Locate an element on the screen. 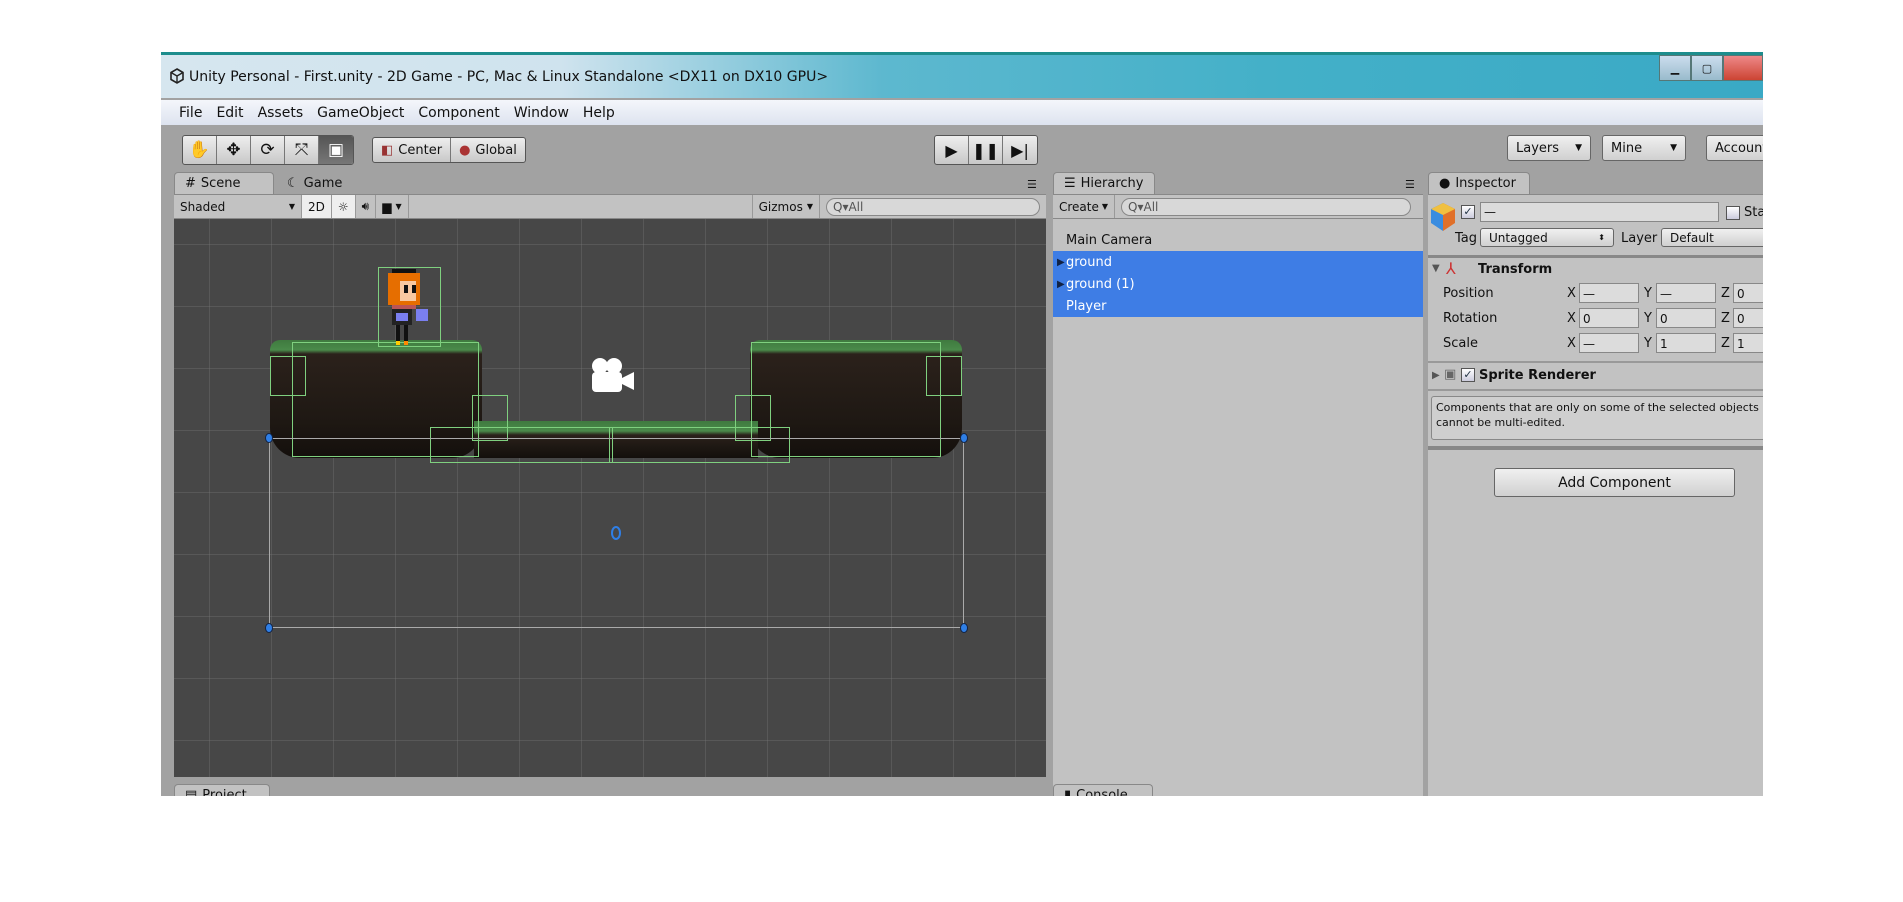 This screenshot has height=902, width=1903. effects-dropdown: ▆ ▼ is located at coordinates (392, 206).